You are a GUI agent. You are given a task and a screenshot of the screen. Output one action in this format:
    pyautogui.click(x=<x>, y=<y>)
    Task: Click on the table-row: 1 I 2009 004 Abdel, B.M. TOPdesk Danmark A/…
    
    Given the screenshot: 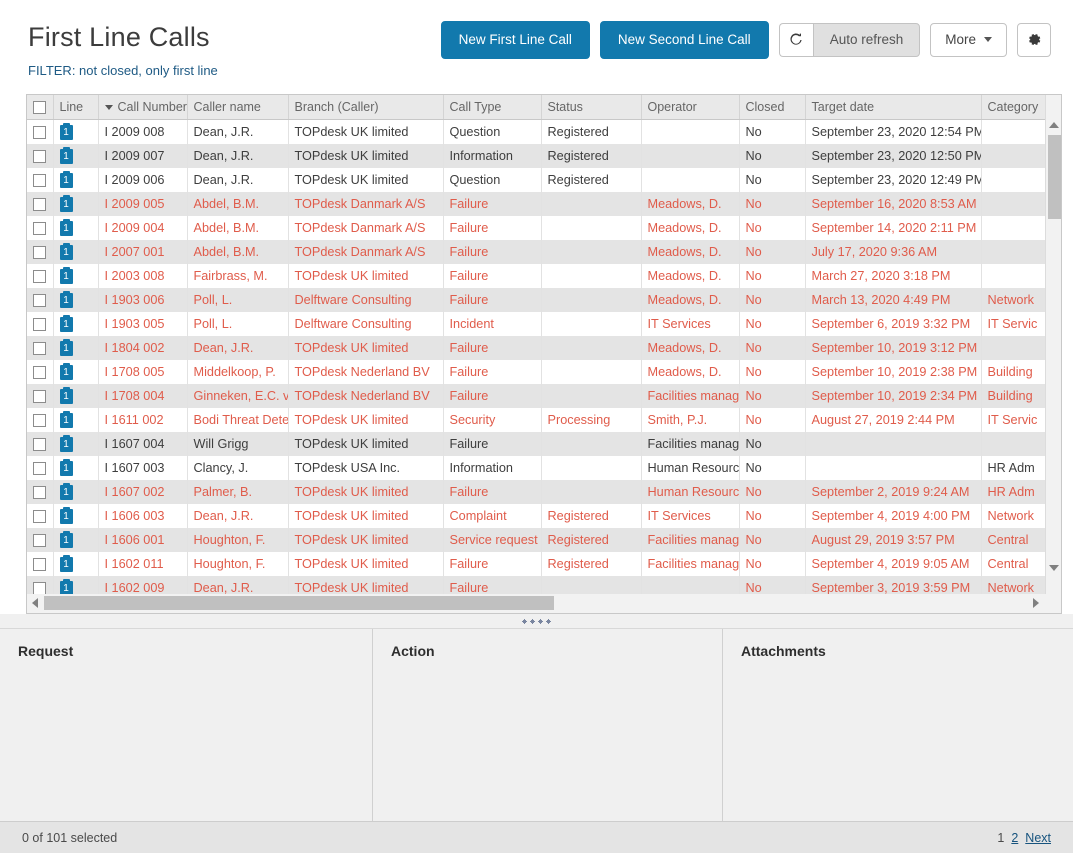 What is the action you would take?
    pyautogui.click(x=543, y=227)
    